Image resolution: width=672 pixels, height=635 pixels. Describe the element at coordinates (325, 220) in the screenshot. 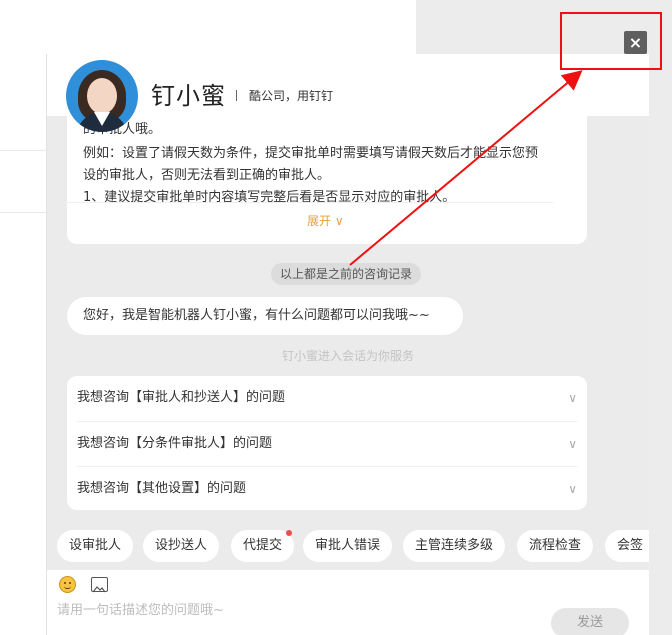

I see `expand-link: 展开 ∨` at that location.